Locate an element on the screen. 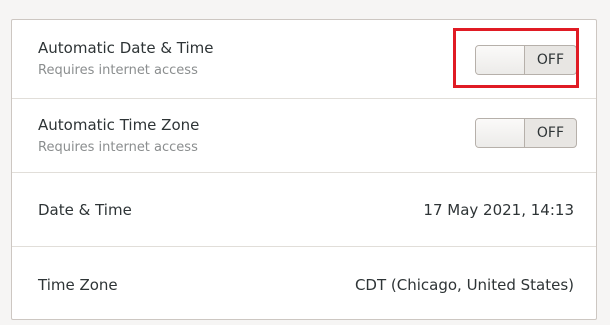  automatic-time-zone-switch: OFF is located at coordinates (526, 133).